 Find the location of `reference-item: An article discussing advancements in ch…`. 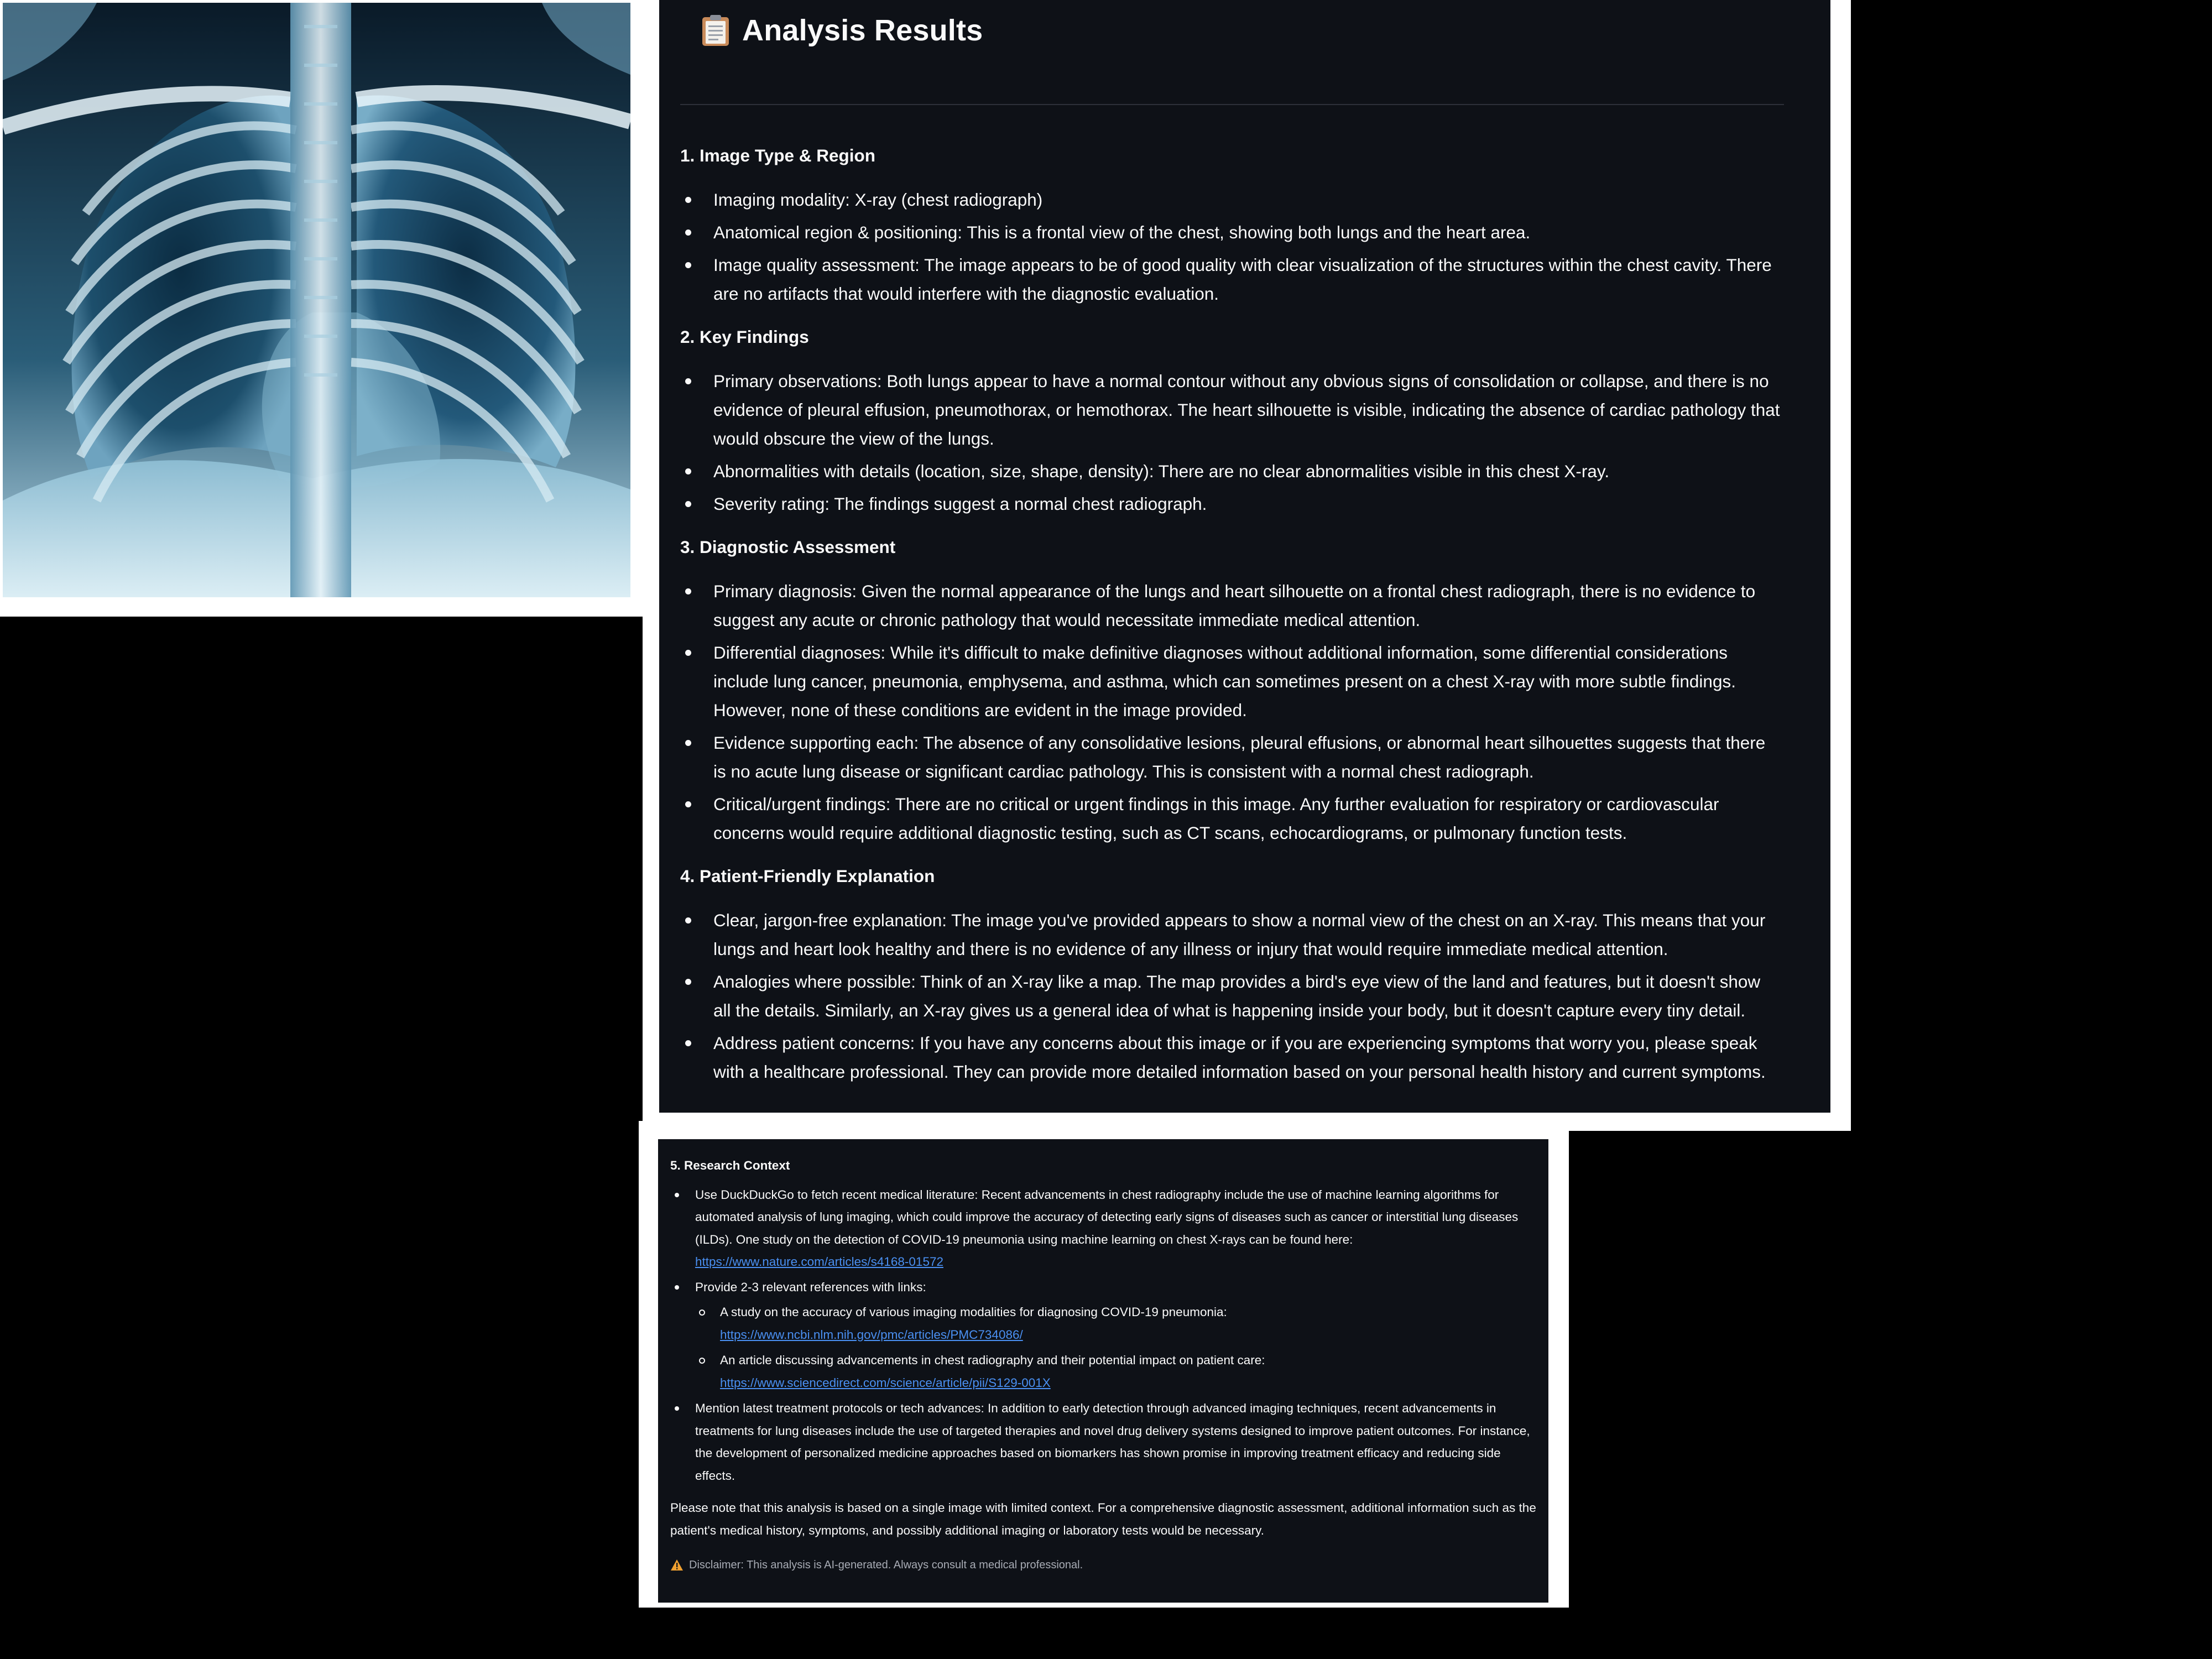

reference-item: An article discussing advancements in ch… is located at coordinates (1116, 1372).